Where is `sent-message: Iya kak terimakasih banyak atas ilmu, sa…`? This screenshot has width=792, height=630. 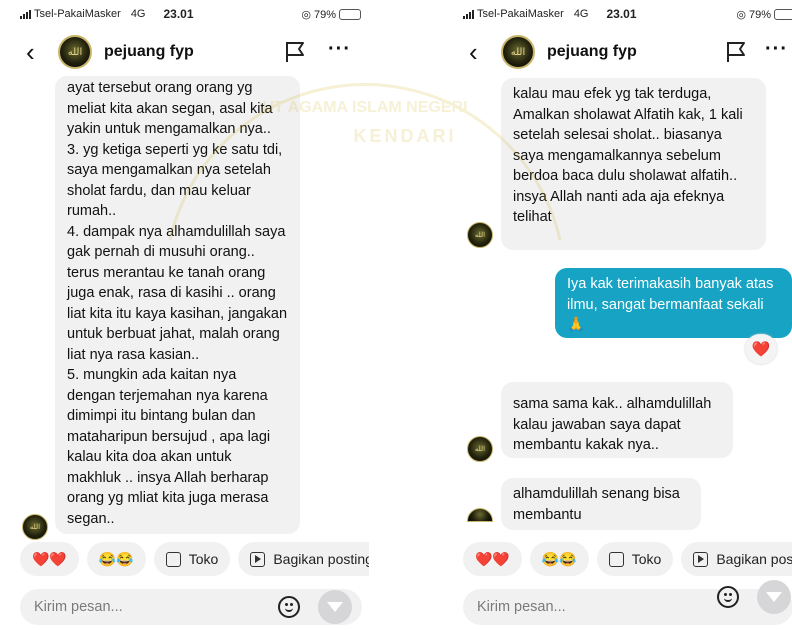 sent-message: Iya kak terimakasih banyak atas ilmu, sa… is located at coordinates (673, 303).